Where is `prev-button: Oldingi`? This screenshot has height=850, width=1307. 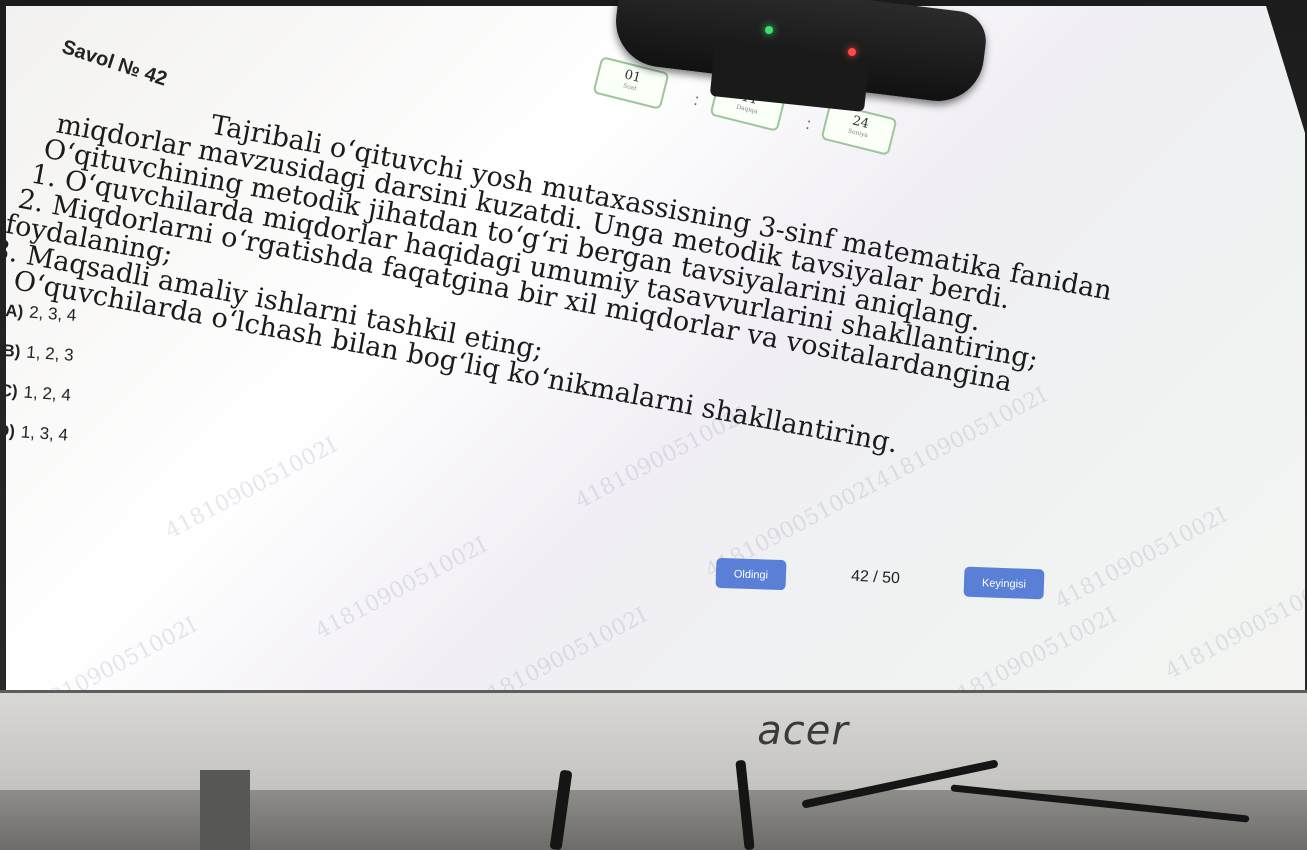 prev-button: Oldingi is located at coordinates (751, 574).